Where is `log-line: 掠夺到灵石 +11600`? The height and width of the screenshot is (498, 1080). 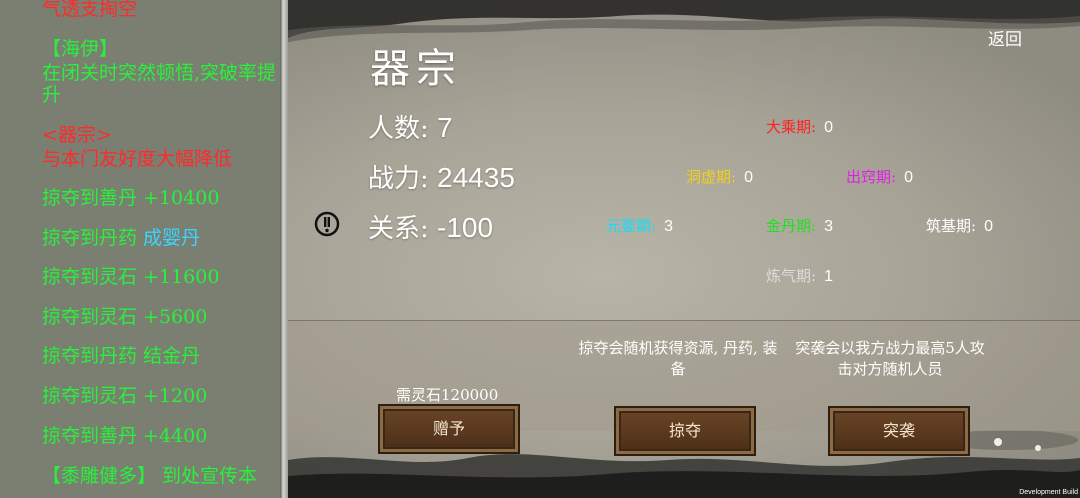
log-line: 掠夺到灵石 +11600 is located at coordinates (131, 277).